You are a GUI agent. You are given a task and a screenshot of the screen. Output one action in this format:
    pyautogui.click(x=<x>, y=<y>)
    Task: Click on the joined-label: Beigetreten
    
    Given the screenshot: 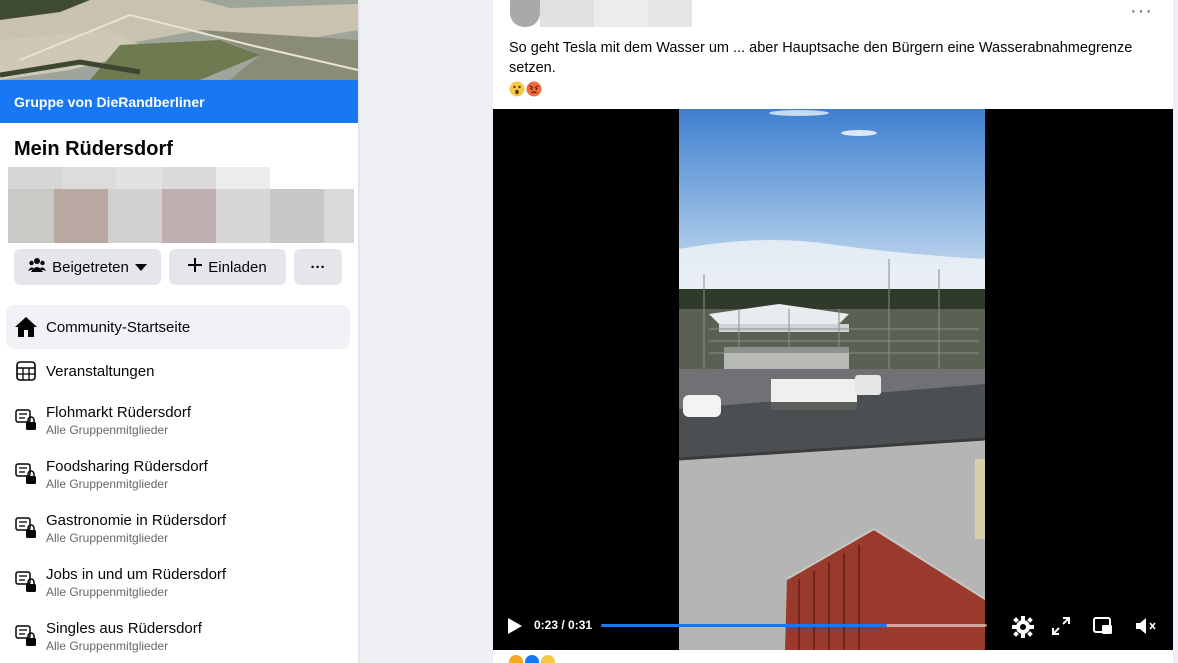 What is the action you would take?
    pyautogui.click(x=90, y=267)
    